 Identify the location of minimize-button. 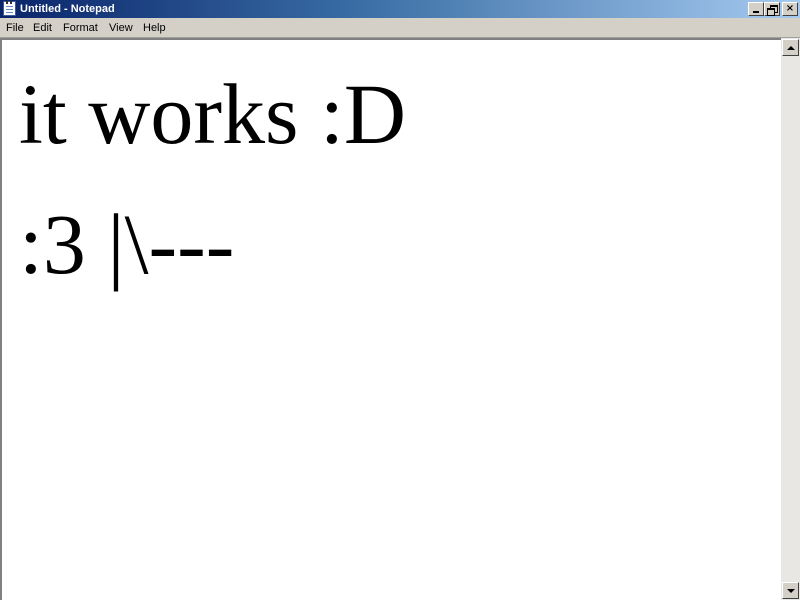
(756, 9).